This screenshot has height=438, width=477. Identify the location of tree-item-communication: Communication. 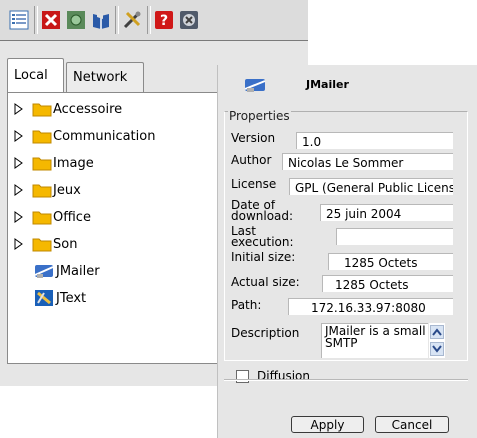
(84, 136).